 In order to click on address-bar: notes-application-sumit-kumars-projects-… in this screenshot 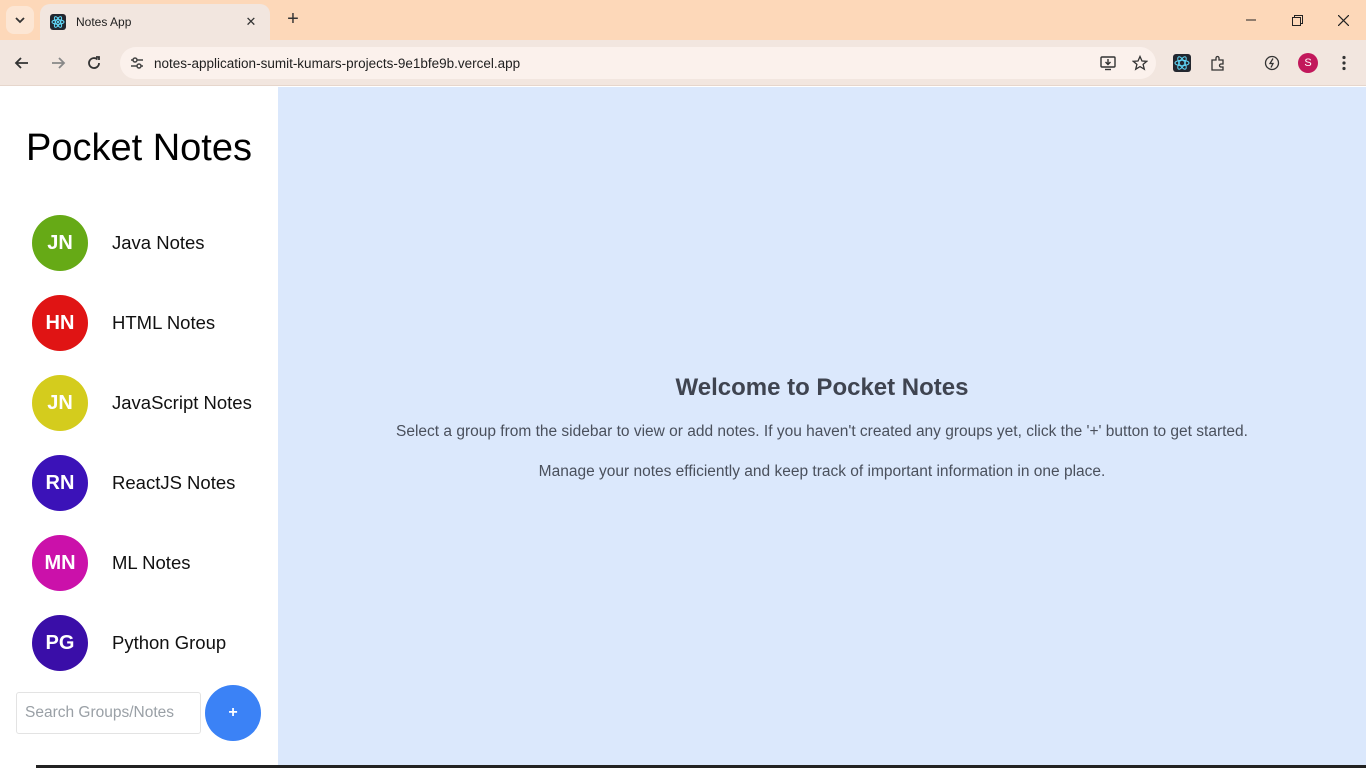, I will do `click(638, 63)`.